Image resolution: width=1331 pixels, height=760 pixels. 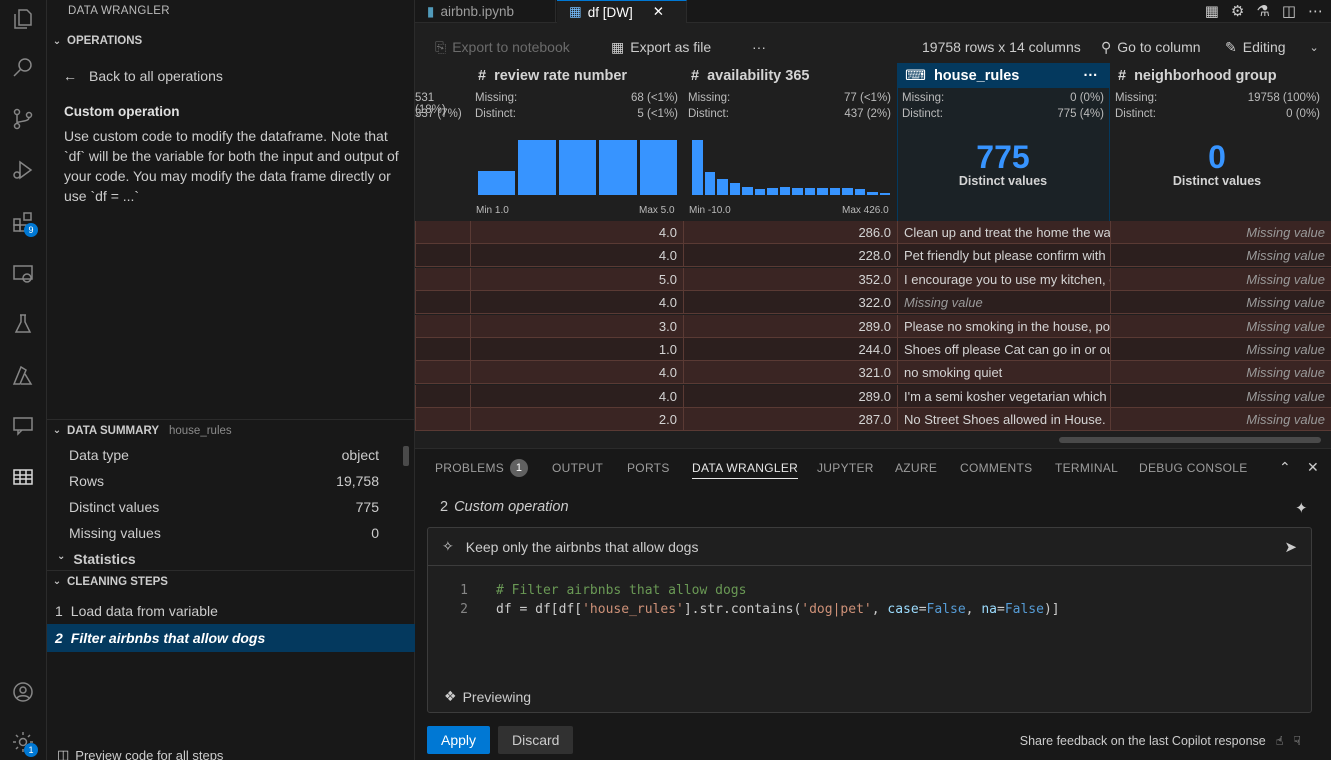 What do you see at coordinates (23, 692) in the screenshot?
I see `account-icon` at bounding box center [23, 692].